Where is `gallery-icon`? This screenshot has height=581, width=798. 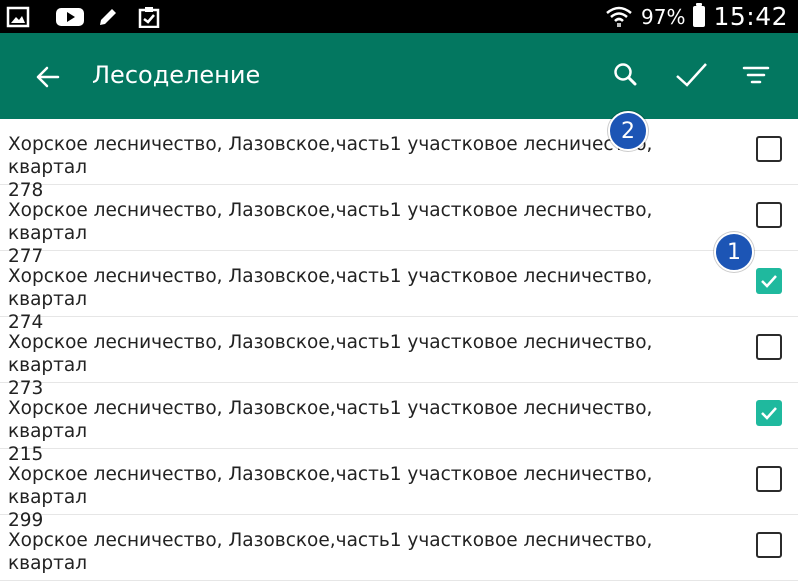
gallery-icon is located at coordinates (18, 17).